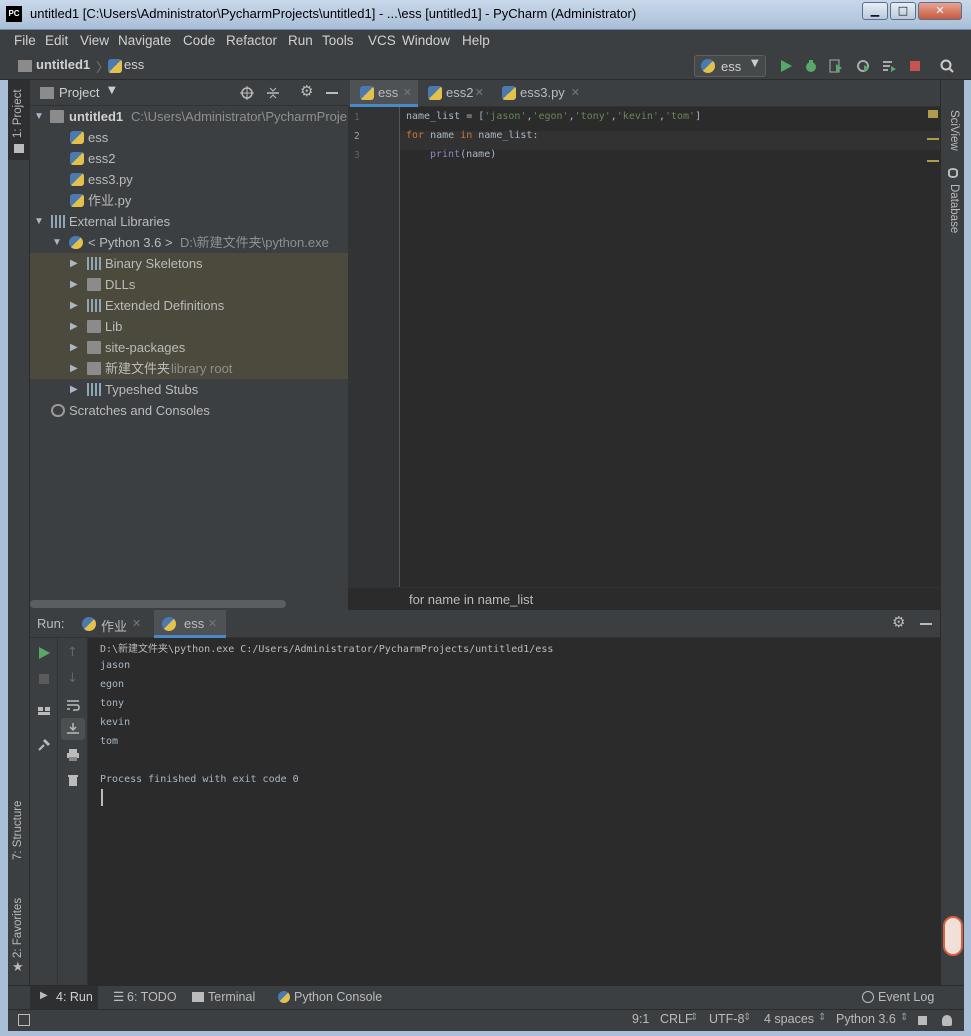 This screenshot has width=971, height=1036. I want to click on tree-item-file: 作业.py, so click(189, 200).